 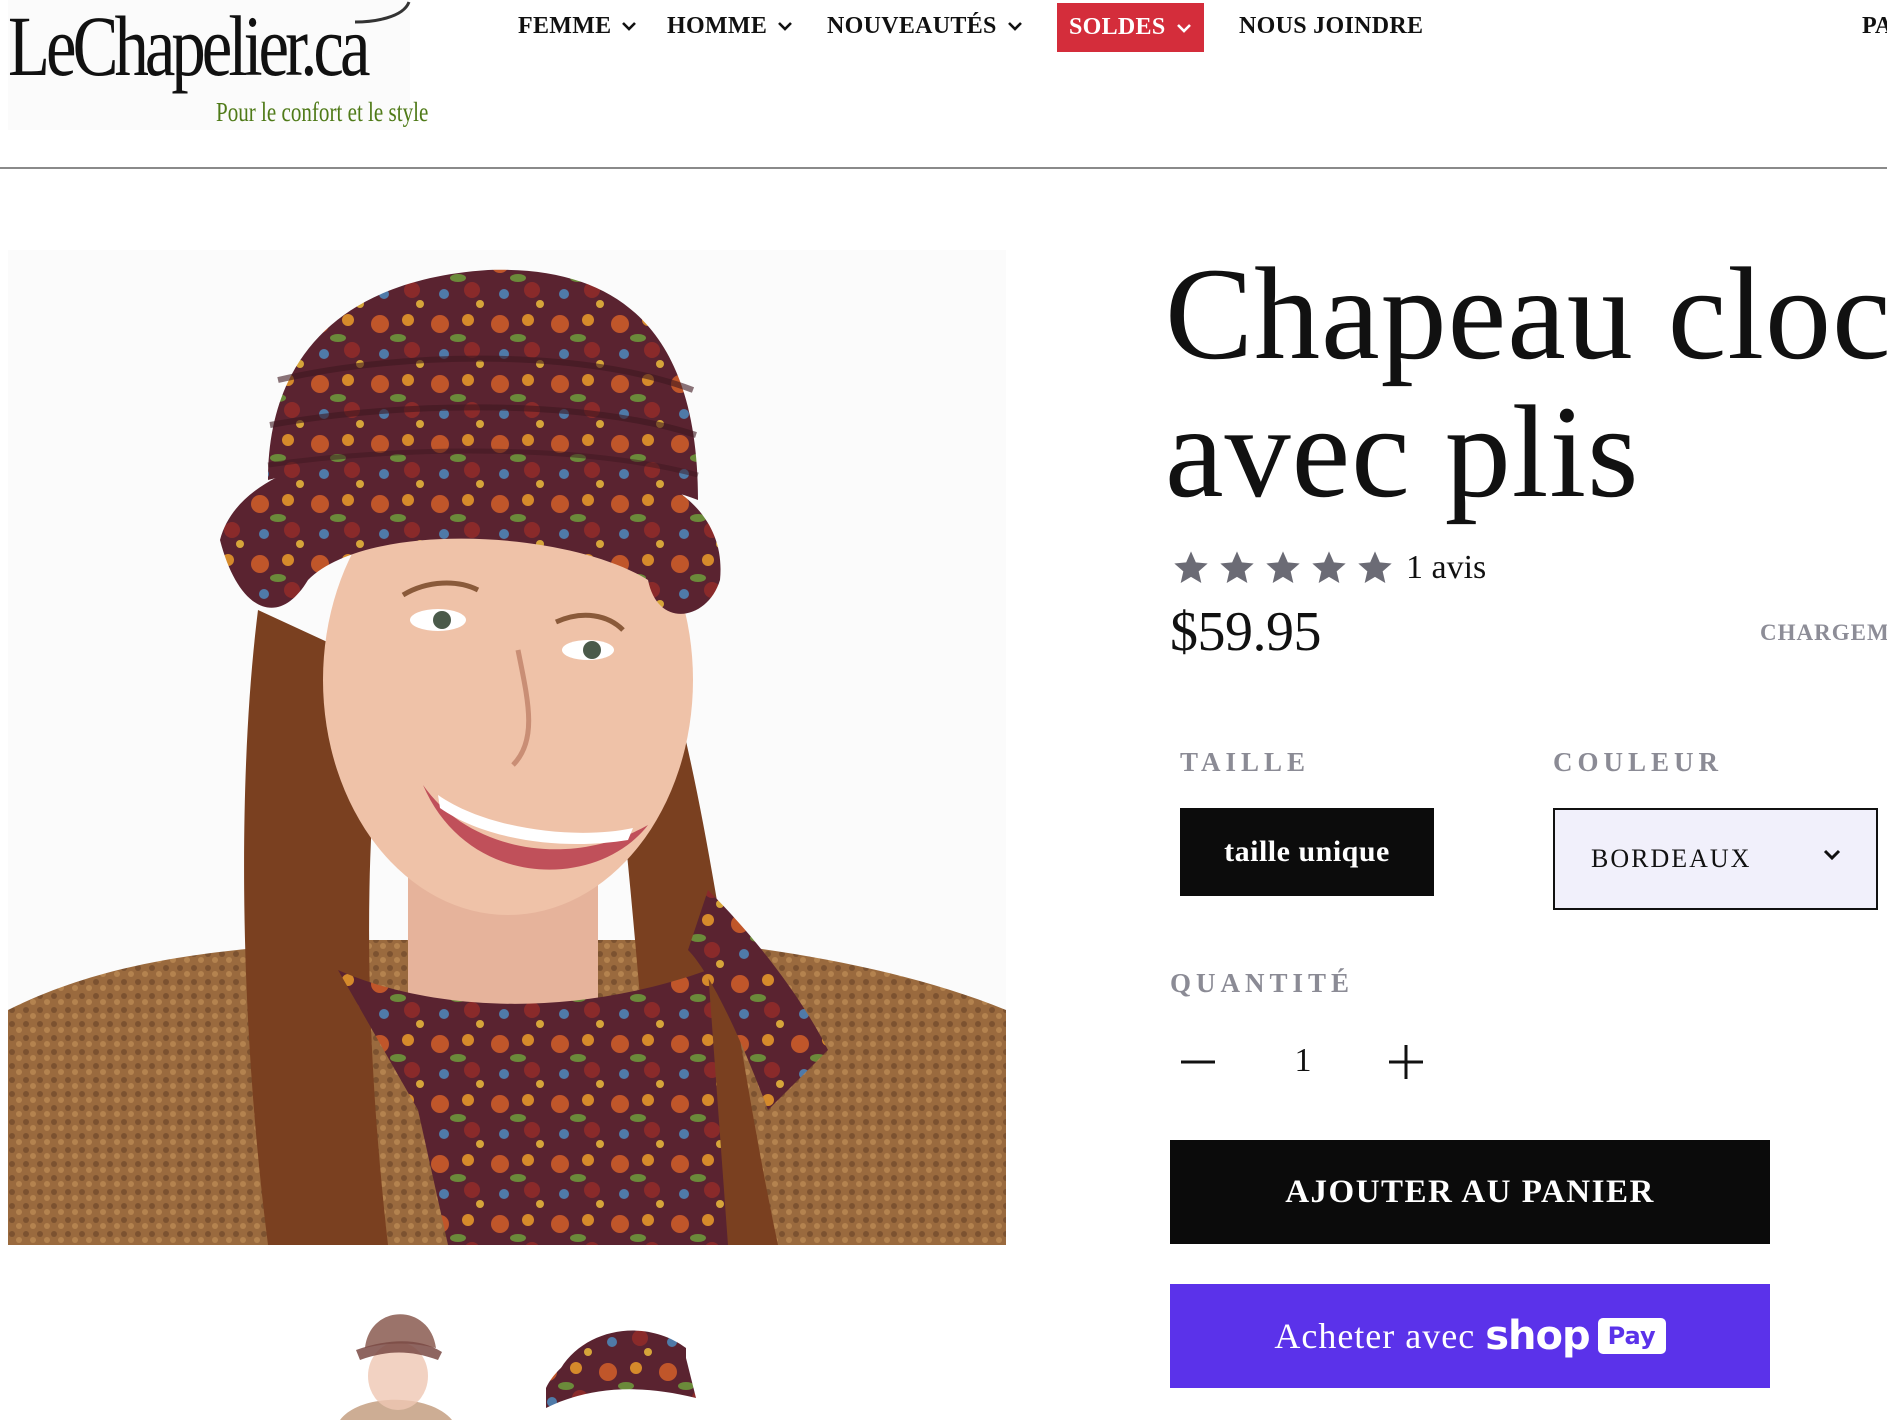 What do you see at coordinates (717, 25) in the screenshot?
I see `nav-label: HOMME` at bounding box center [717, 25].